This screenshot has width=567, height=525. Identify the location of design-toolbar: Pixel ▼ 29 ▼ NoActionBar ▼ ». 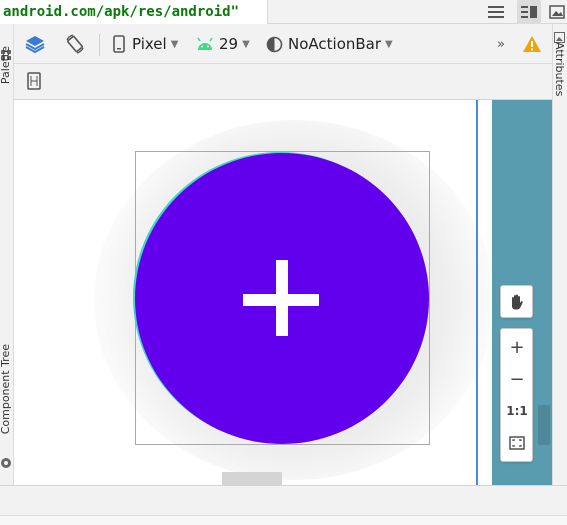
(283, 44).